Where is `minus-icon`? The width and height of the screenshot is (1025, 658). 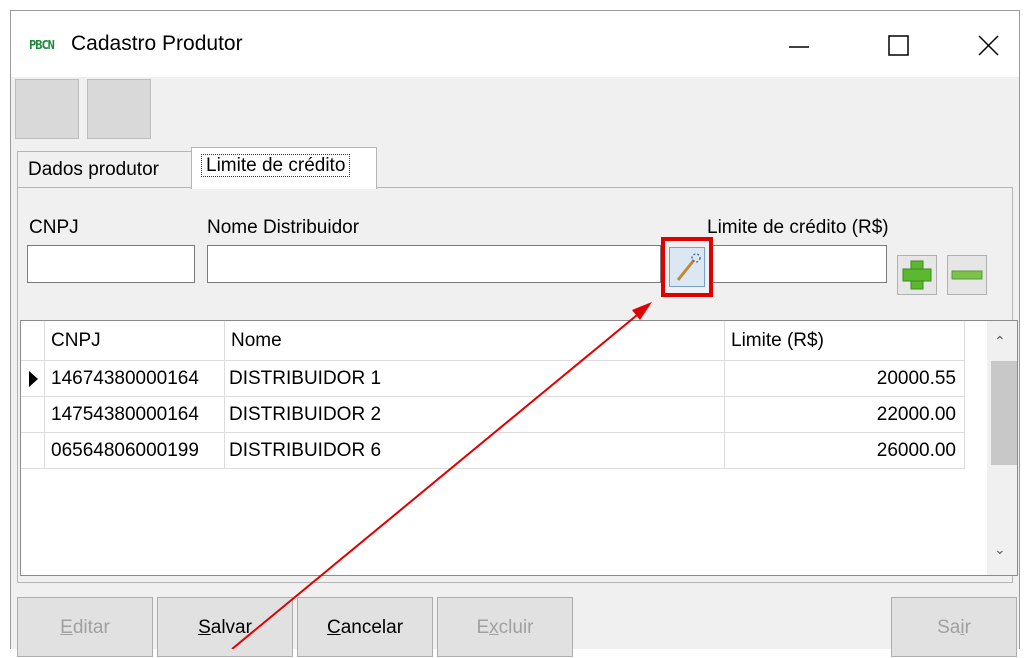 minus-icon is located at coordinates (967, 275).